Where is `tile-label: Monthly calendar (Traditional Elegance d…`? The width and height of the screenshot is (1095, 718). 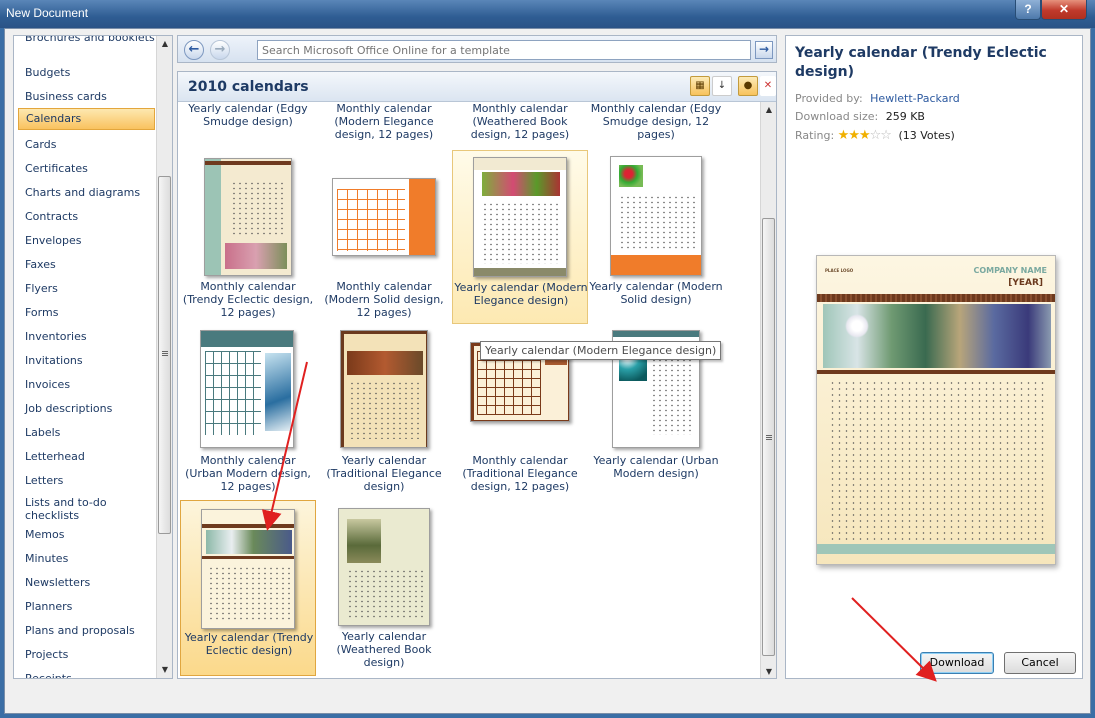 tile-label: Monthly calendar (Traditional Elegance d… is located at coordinates (520, 473).